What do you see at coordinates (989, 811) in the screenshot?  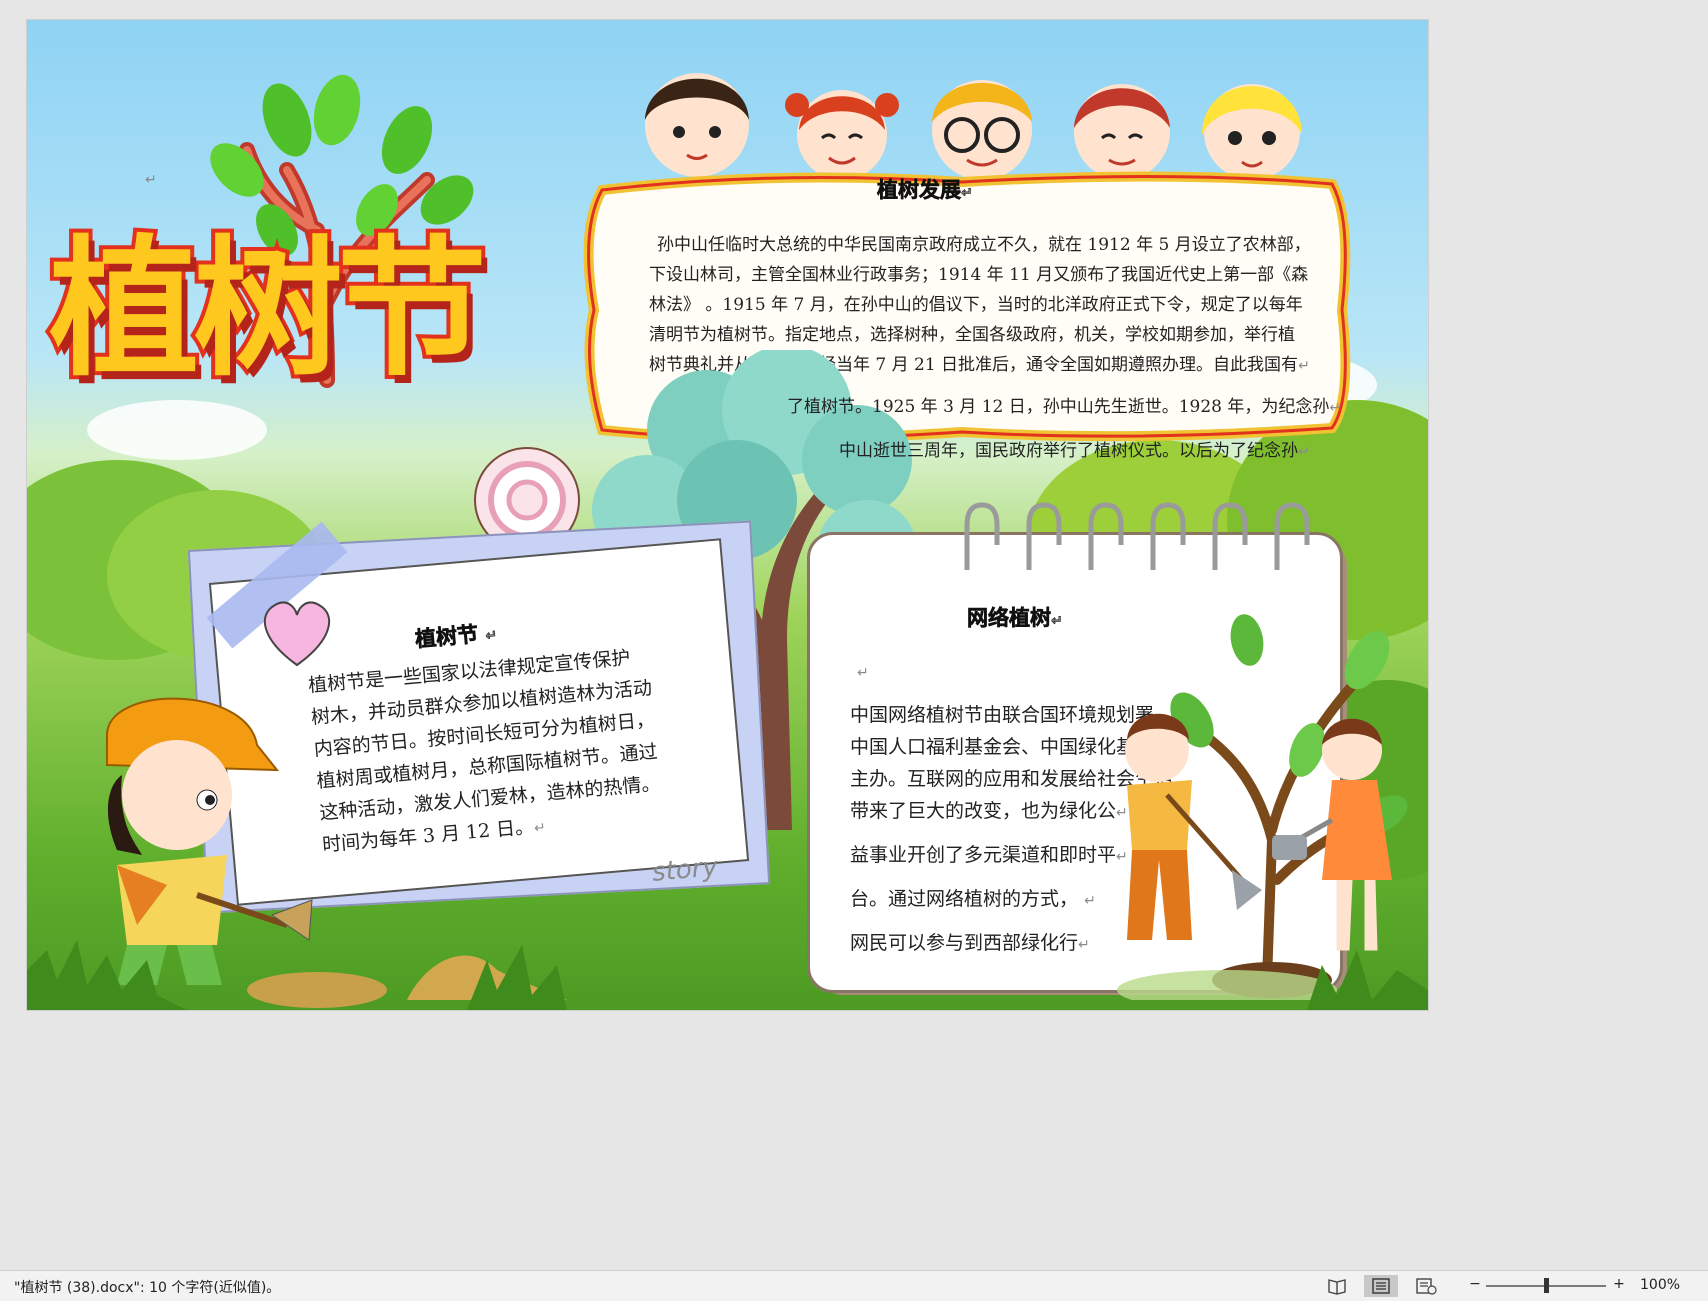 I see `online-line: 带来了巨大的改变，也为绿化公↵` at bounding box center [989, 811].